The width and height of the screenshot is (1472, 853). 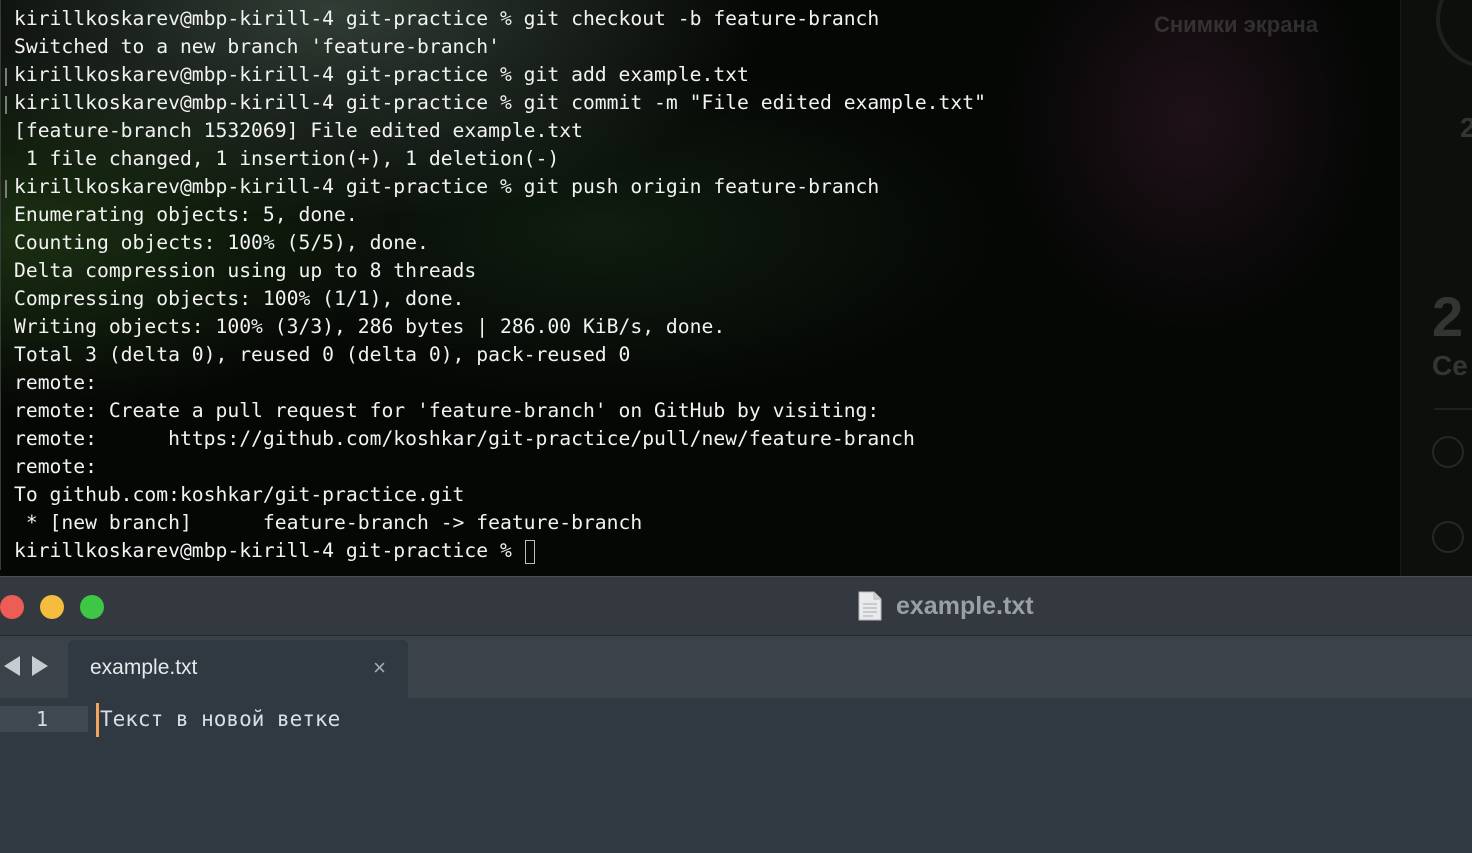 What do you see at coordinates (1466, 127) in the screenshot?
I see `widget-peek-number: 2` at bounding box center [1466, 127].